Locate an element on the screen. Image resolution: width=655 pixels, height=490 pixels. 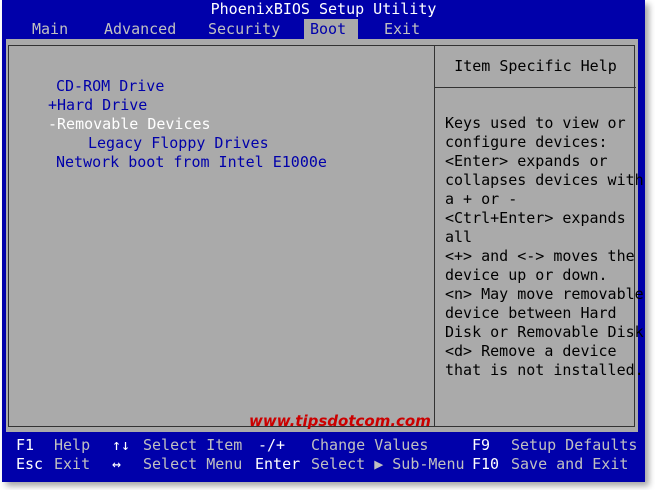
help-divider is located at coordinates (535, 87).